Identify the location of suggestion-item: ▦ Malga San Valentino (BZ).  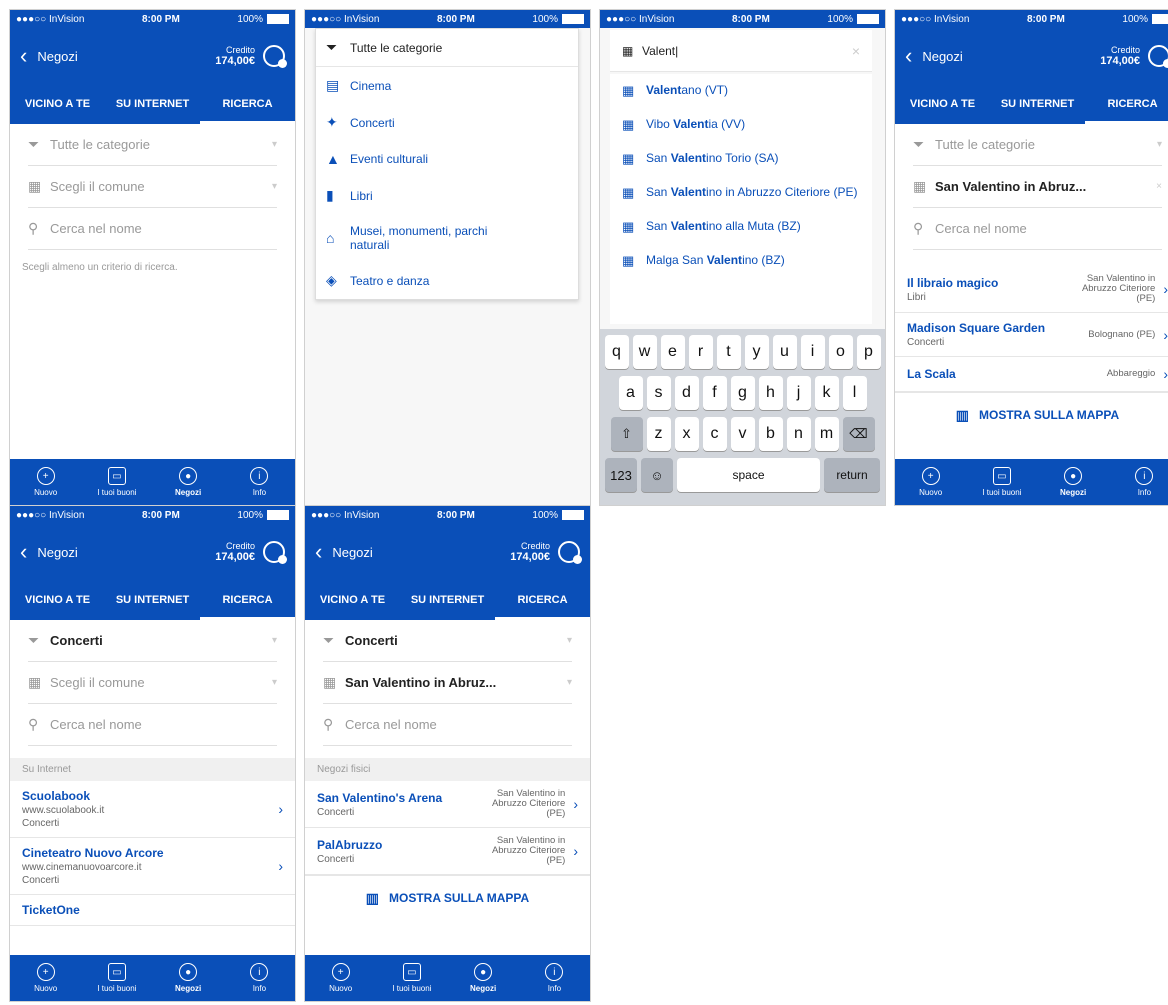
(741, 261).